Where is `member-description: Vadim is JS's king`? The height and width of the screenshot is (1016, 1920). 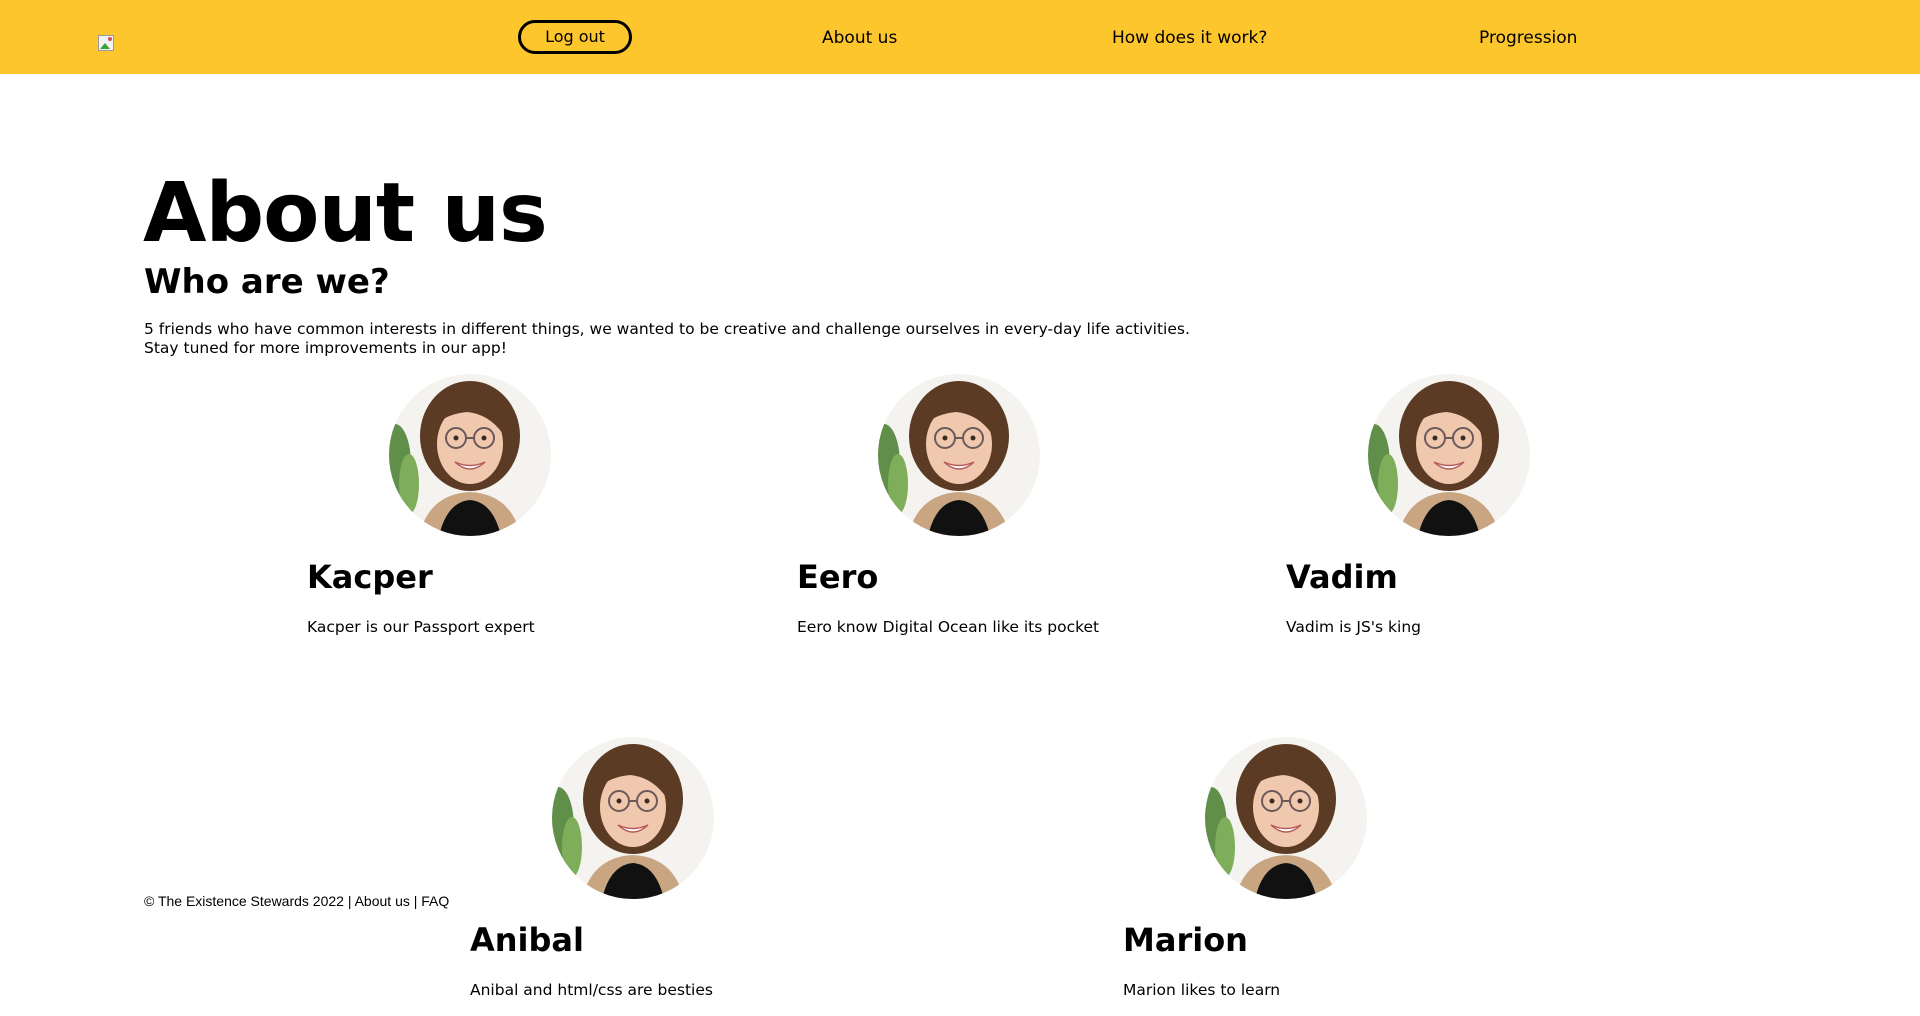 member-description: Vadim is JS's king is located at coordinates (1353, 627).